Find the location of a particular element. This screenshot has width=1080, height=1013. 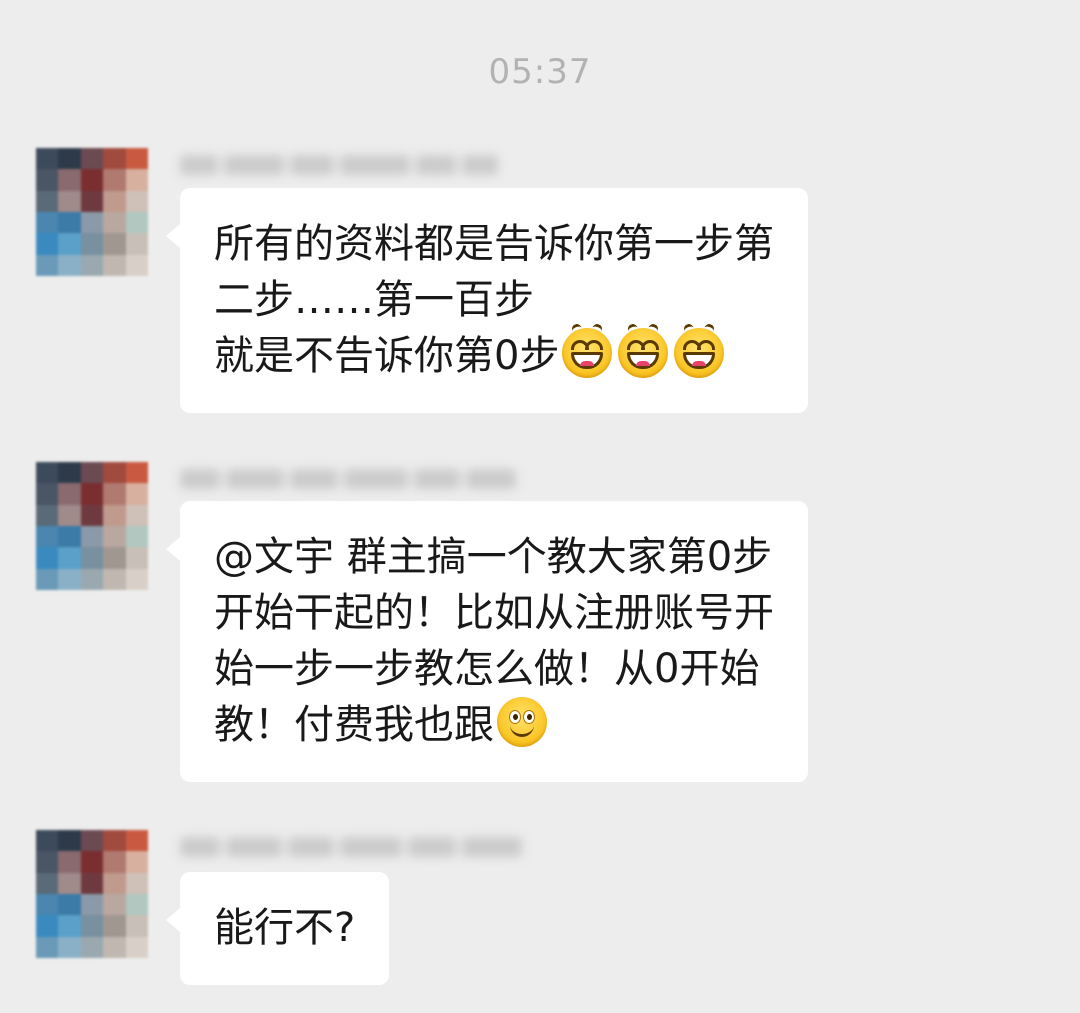

message-text-line: 就是不告诉你第0步 is located at coordinates (387, 356).